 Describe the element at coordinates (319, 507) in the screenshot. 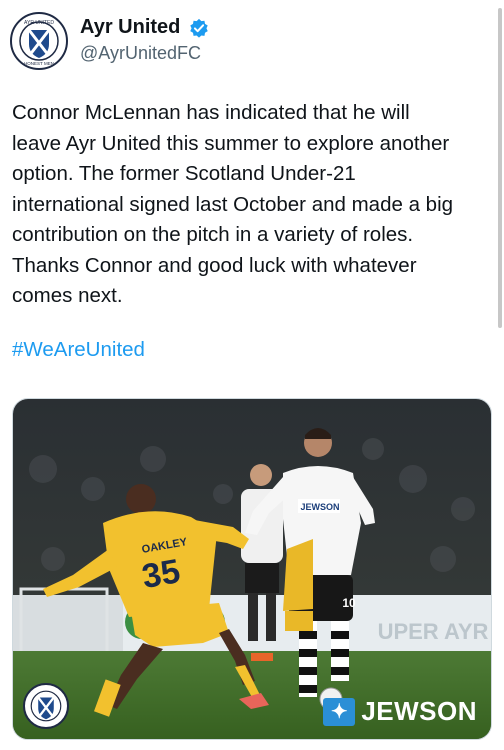

I see `shirt-sponsor-text: JEWSON` at that location.